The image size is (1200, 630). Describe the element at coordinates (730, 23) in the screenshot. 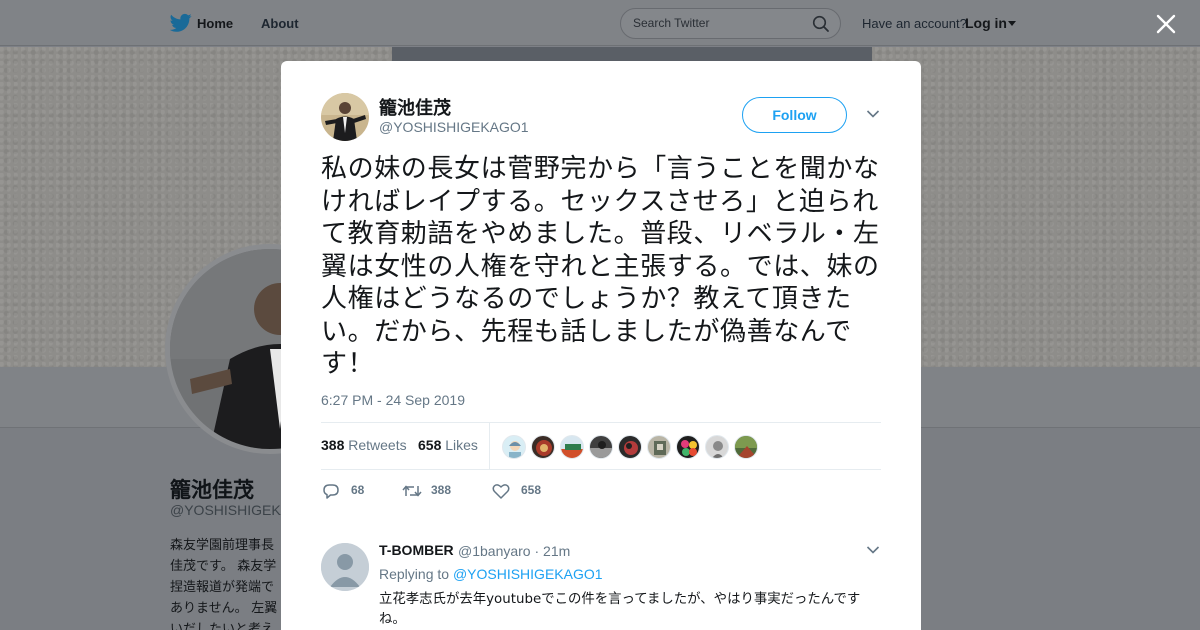

I see `search-input: Search Twitter` at that location.